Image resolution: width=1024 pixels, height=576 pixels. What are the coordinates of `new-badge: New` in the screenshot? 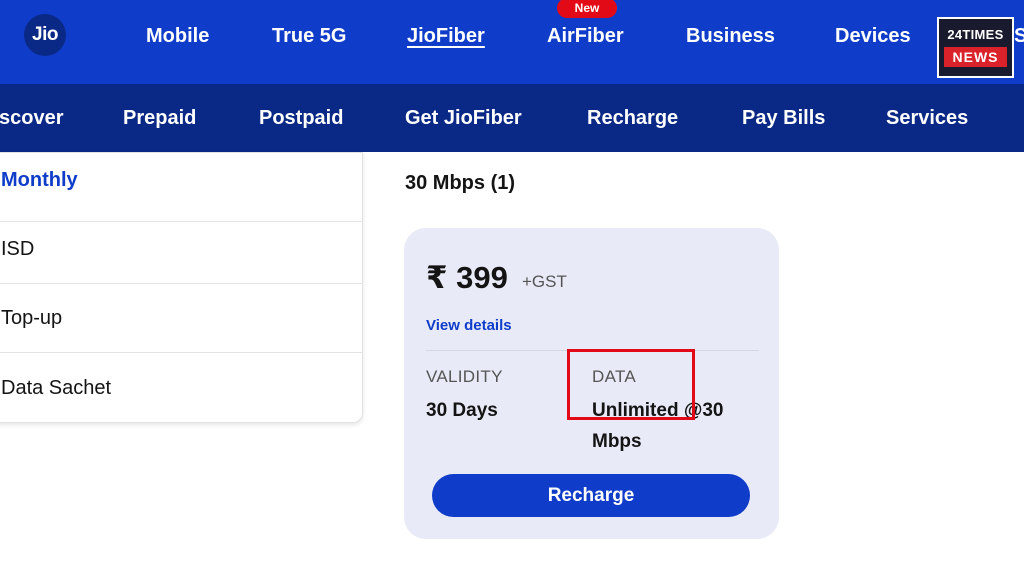 It's located at (587, 9).